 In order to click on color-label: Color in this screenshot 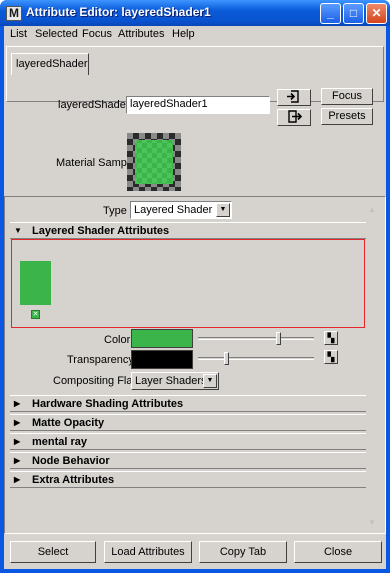, I will do `click(117, 340)`.